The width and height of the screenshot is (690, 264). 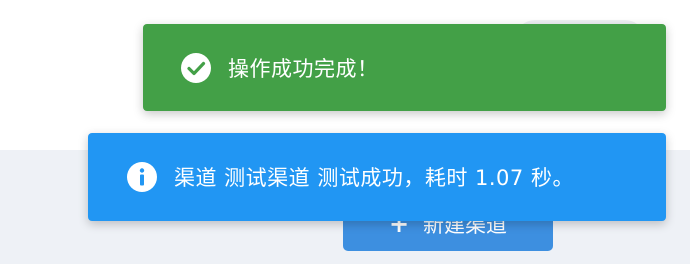 I want to click on info-circle-icon, so click(x=142, y=177).